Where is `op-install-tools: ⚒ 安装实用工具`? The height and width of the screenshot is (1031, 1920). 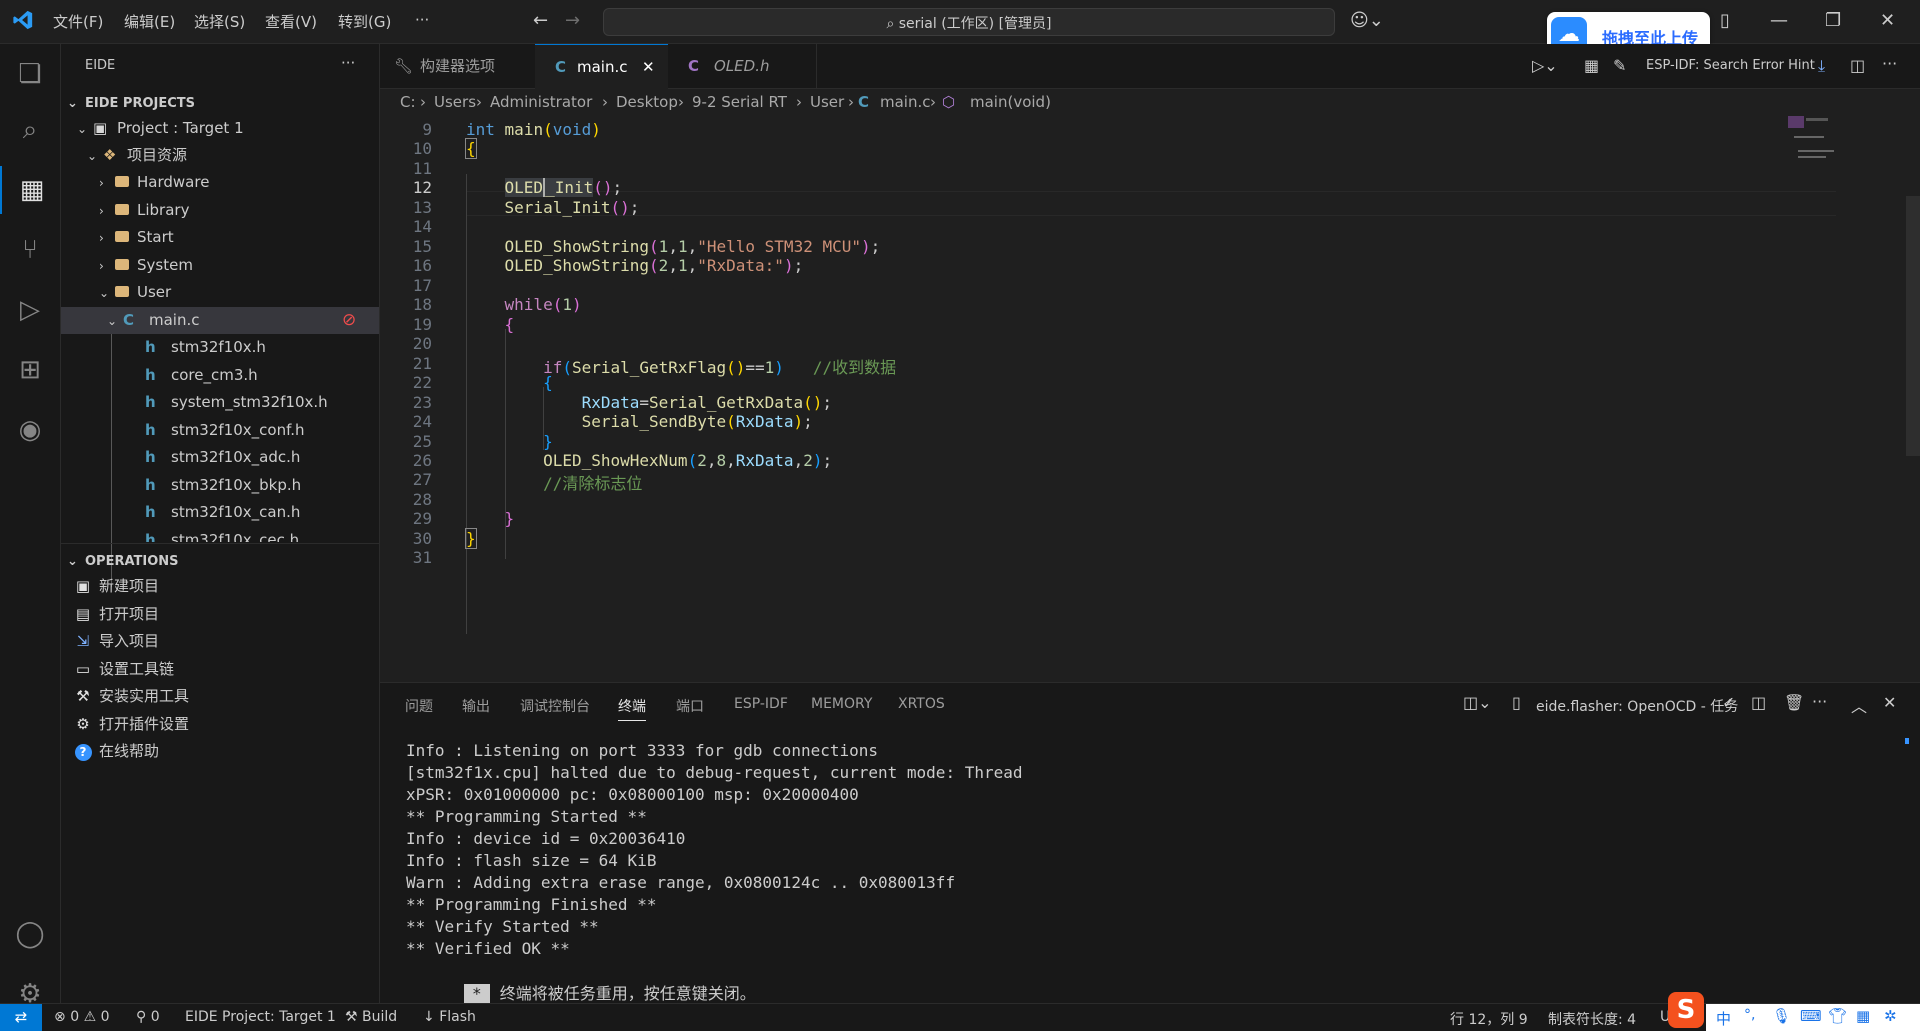
op-install-tools: ⚒ 安装实用工具 is located at coordinates (220, 696).